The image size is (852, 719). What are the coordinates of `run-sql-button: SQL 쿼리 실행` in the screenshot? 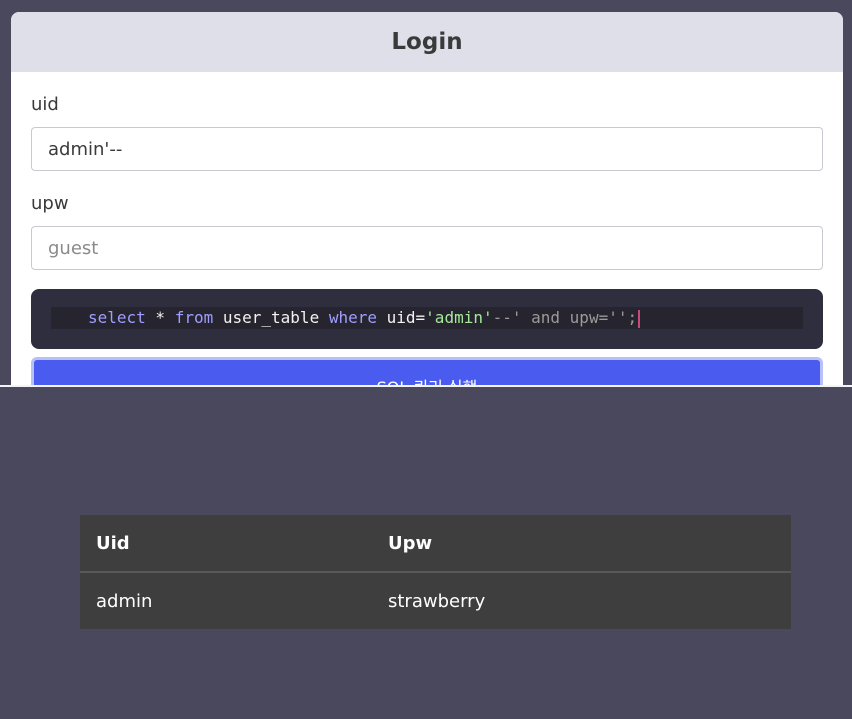 It's located at (427, 371).